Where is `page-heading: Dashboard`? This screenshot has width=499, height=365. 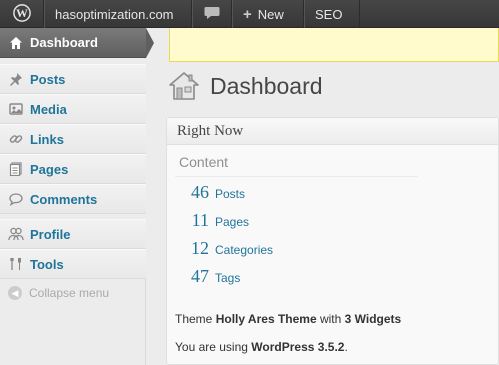 page-heading: Dashboard is located at coordinates (266, 85).